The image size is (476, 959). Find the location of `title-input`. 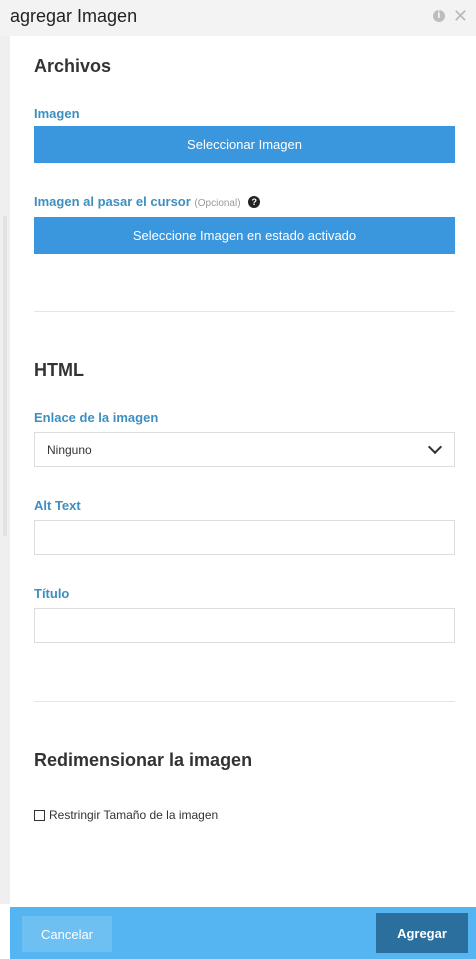

title-input is located at coordinates (244, 625).